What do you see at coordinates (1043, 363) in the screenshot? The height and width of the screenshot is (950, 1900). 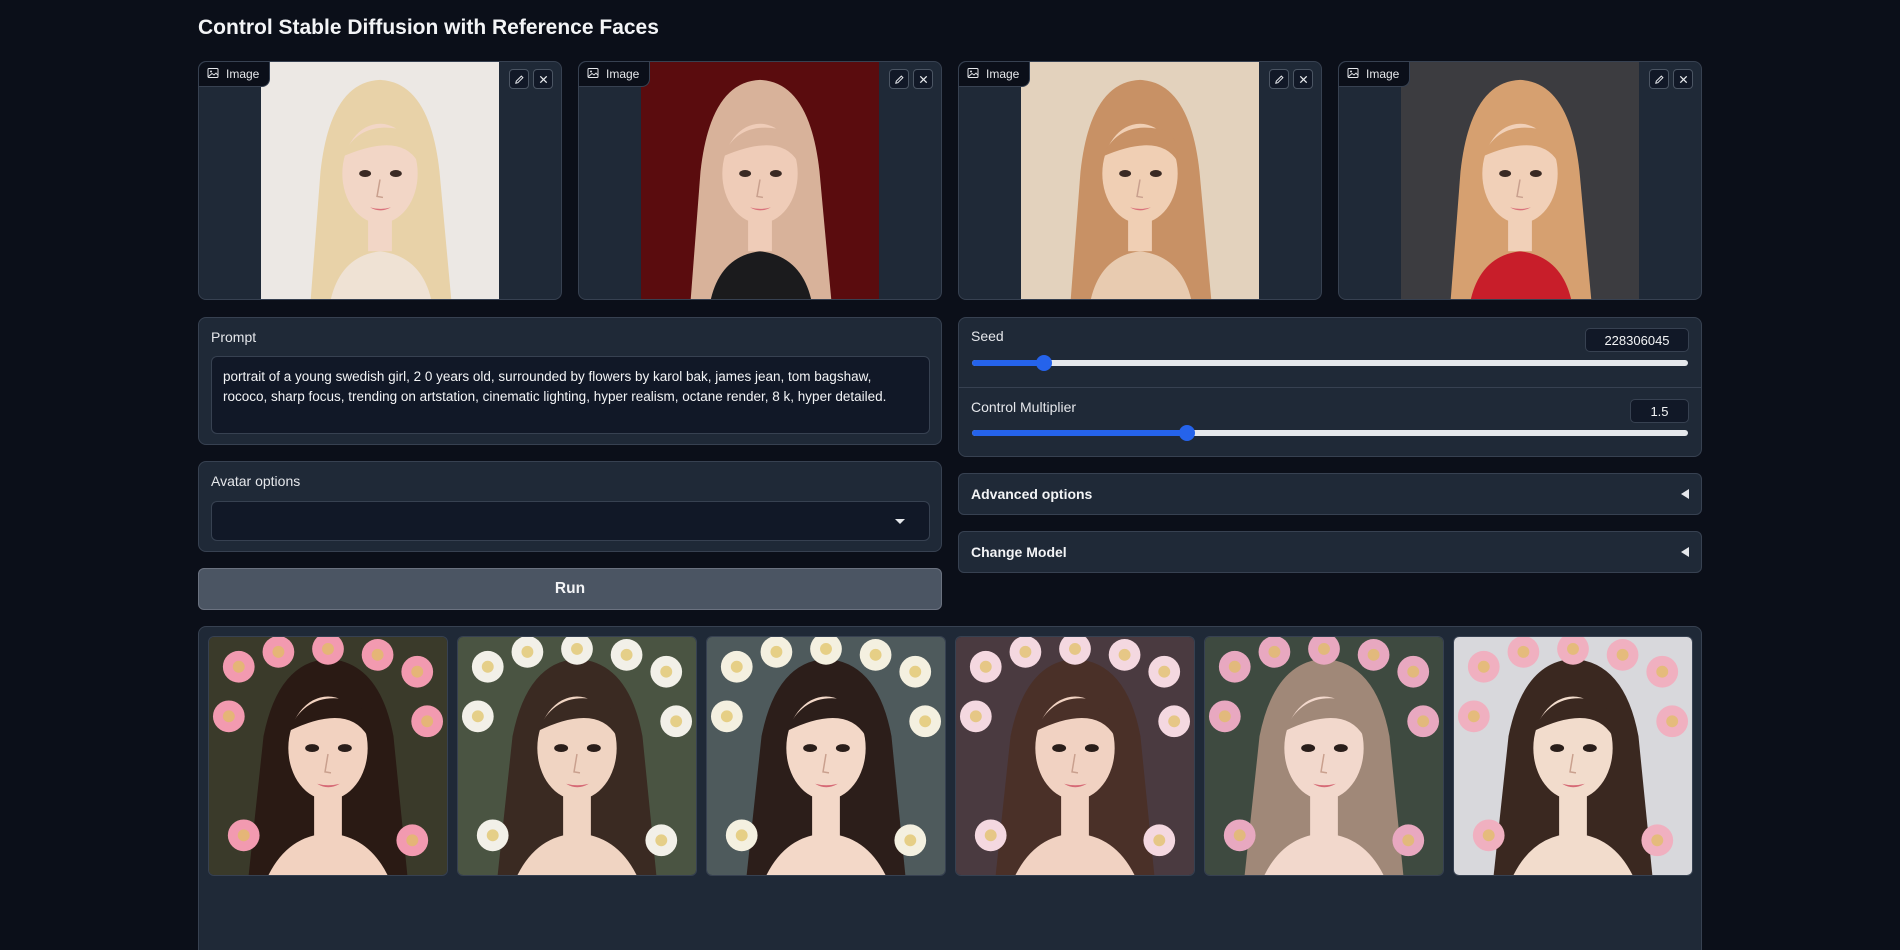 I see `seed-slider-thumb` at bounding box center [1043, 363].